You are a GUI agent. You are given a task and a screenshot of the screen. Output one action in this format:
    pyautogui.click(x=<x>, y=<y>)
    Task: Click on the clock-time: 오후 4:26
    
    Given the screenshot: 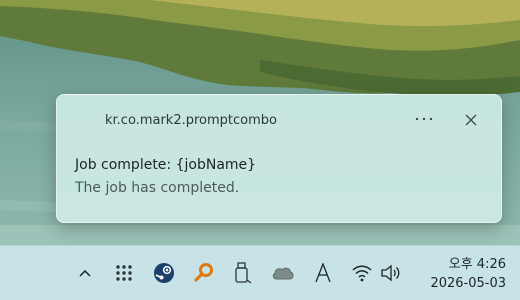 What is the action you would take?
    pyautogui.click(x=477, y=264)
    